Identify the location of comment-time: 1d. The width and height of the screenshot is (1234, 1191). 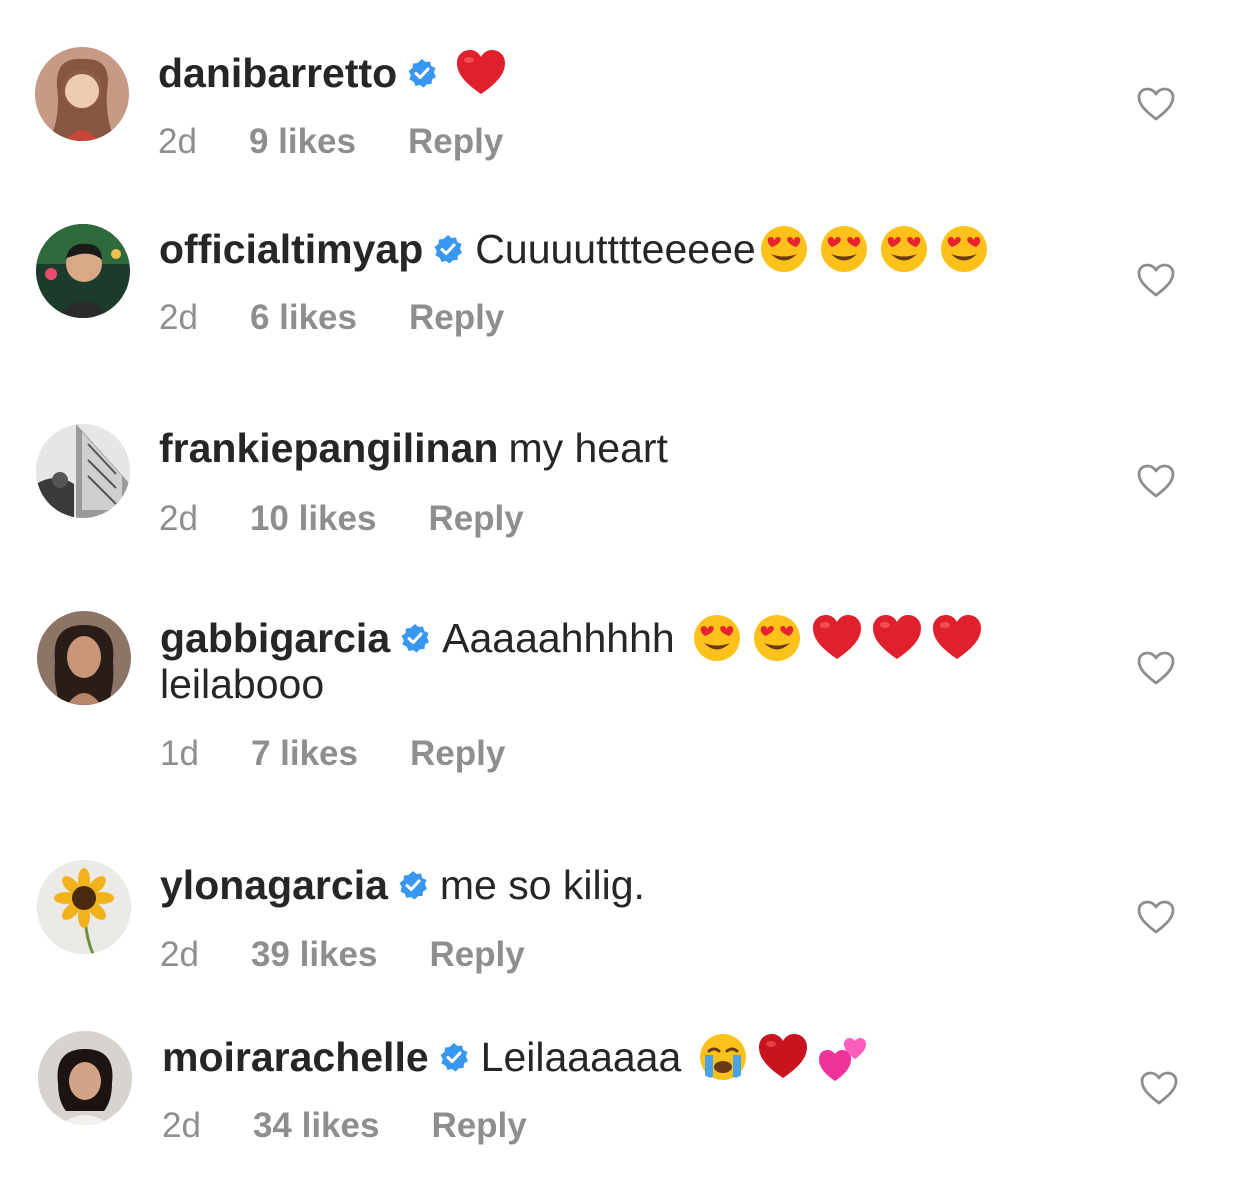
(179, 753).